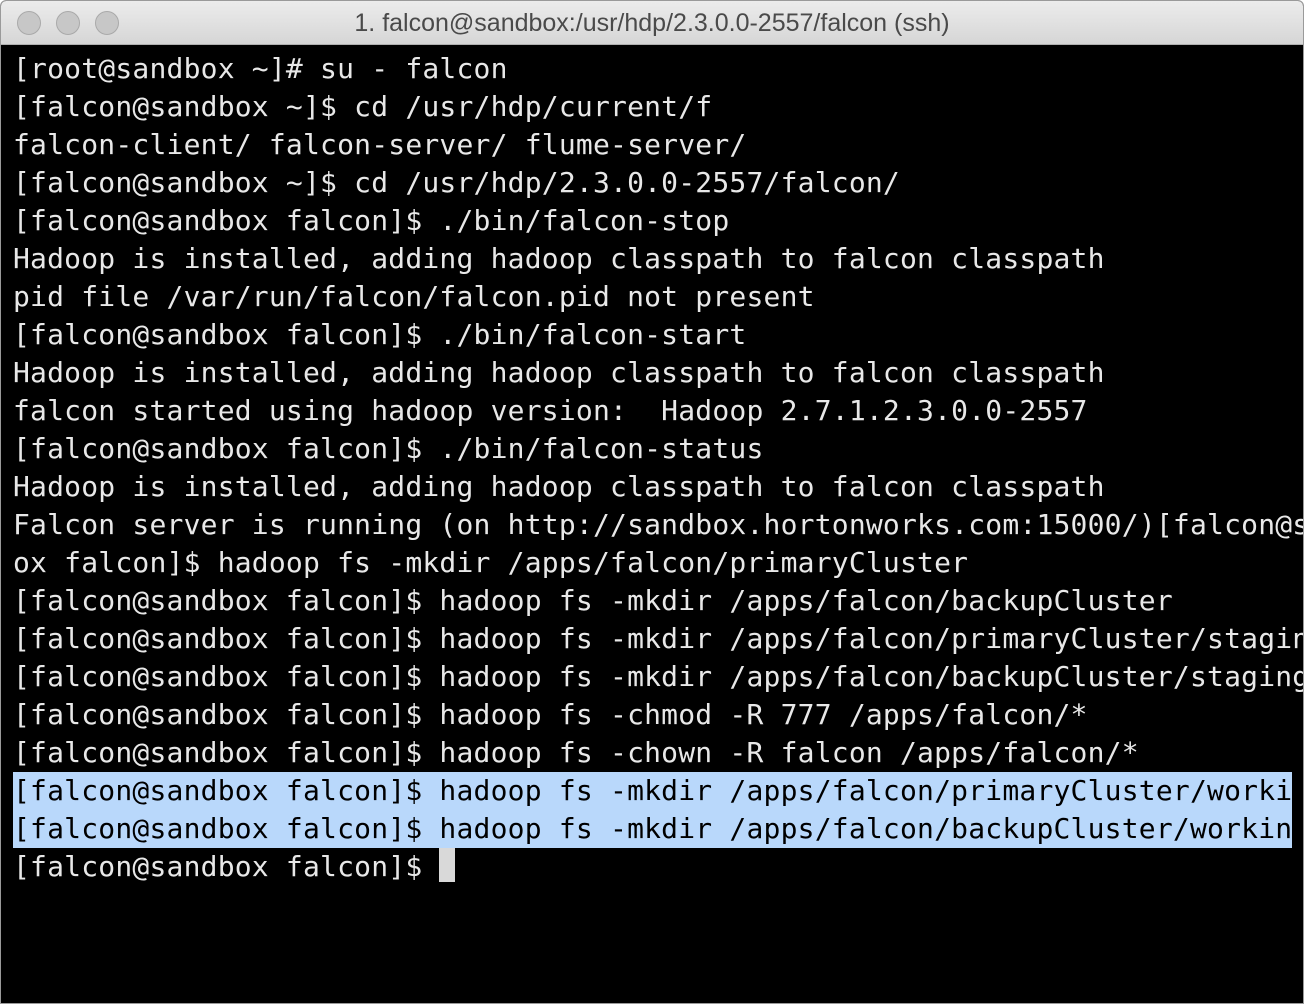  I want to click on terminal-prompt: [falcon@sandbox falcon]$, so click(226, 866).